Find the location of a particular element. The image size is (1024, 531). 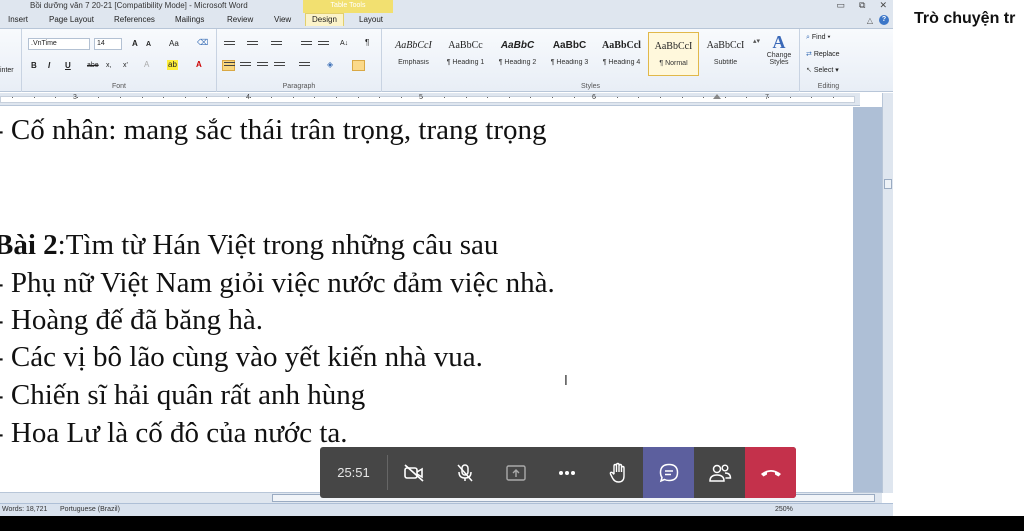

doc-heading-text: :Tìm từ Hán Việt trong những câu sau is located at coordinates (278, 245).